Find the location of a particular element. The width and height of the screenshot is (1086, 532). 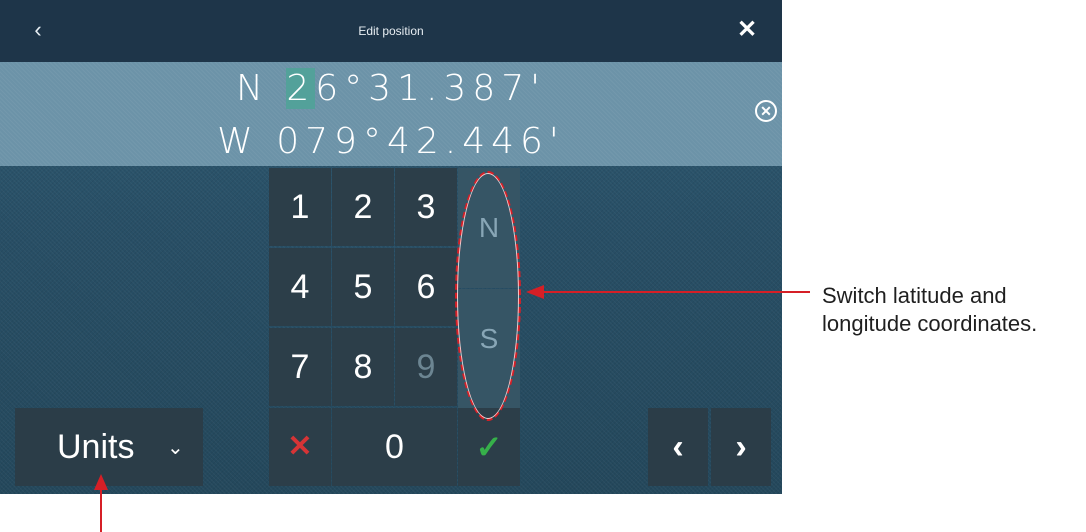

units-arrowhead is located at coordinates (101, 482).